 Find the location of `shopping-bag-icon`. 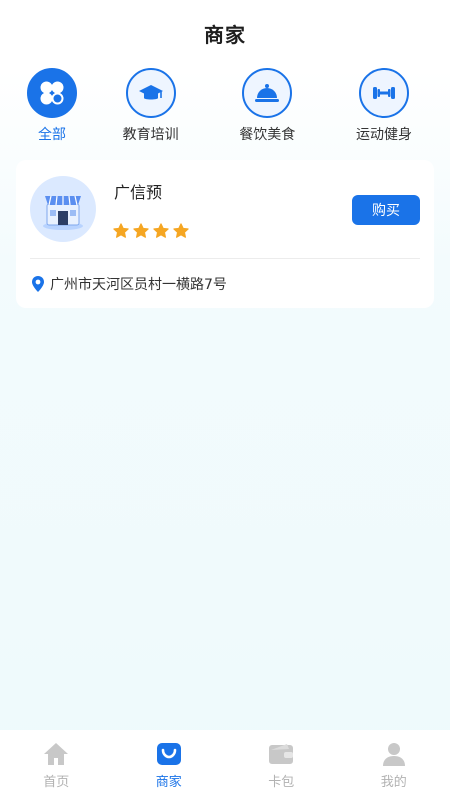

shopping-bag-icon is located at coordinates (168, 753).